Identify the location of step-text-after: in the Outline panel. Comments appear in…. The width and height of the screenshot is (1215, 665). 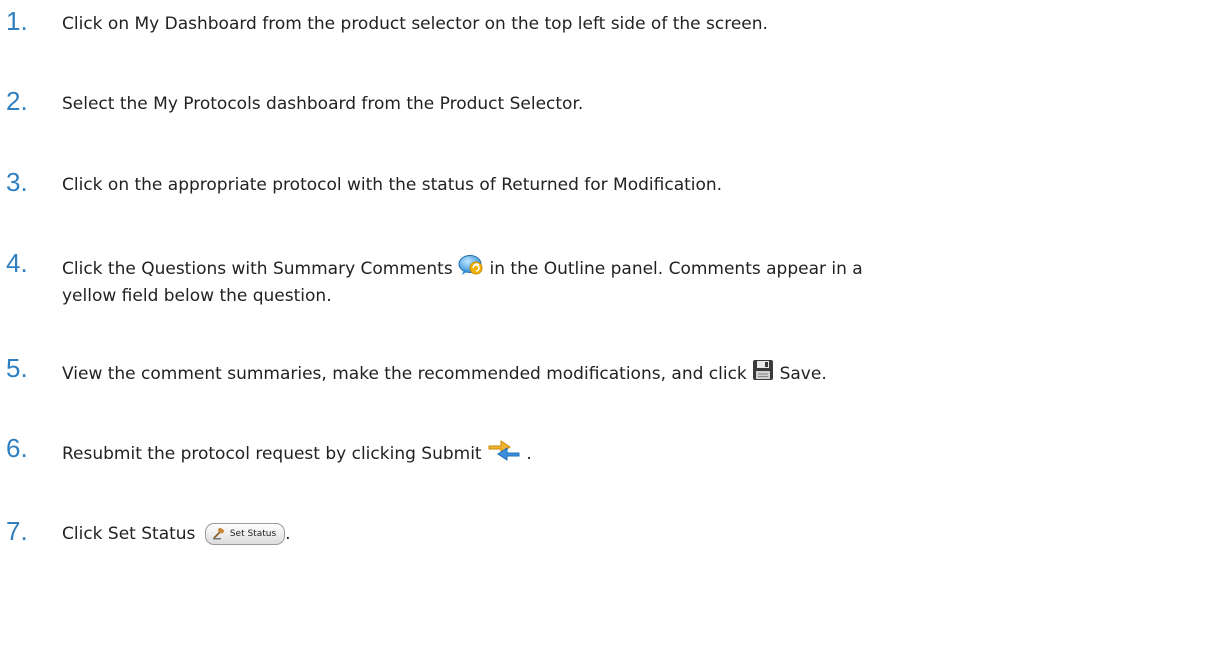
(676, 269).